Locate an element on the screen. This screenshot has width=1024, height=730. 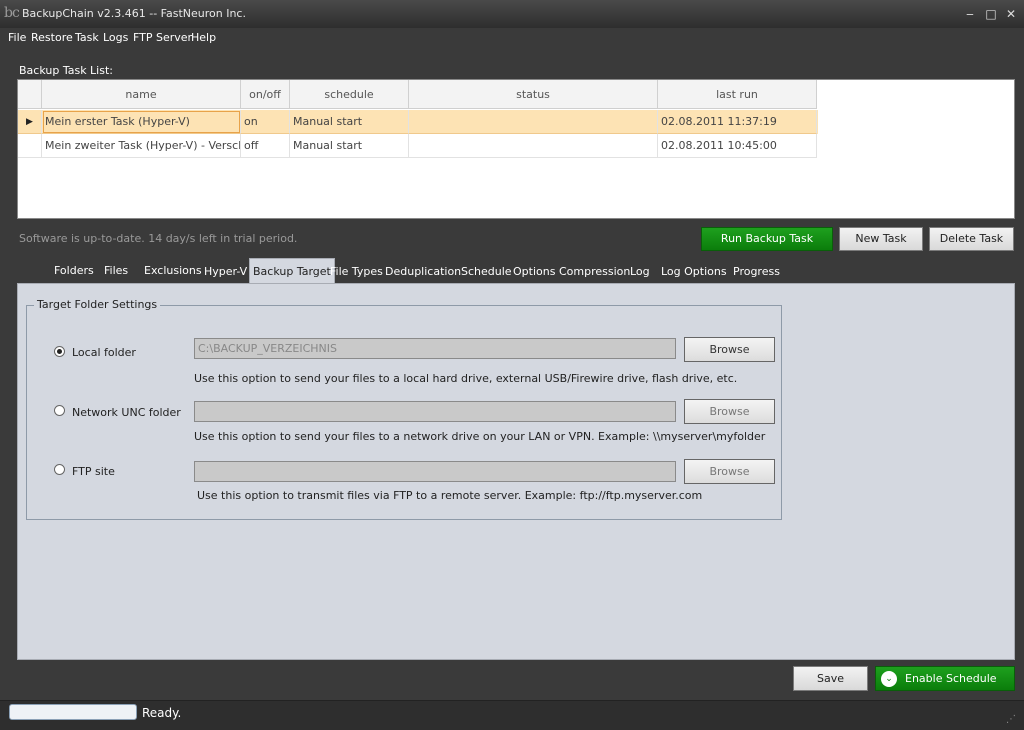
menu-file: File is located at coordinates (17, 37).